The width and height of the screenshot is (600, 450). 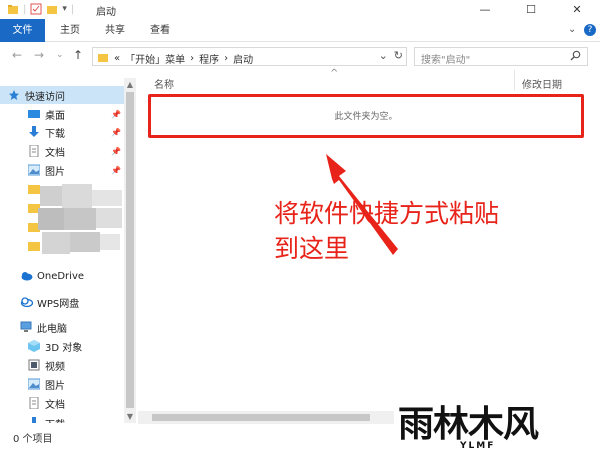 What do you see at coordinates (477, 445) in the screenshot?
I see `watermark-subtext: YLMF` at bounding box center [477, 445].